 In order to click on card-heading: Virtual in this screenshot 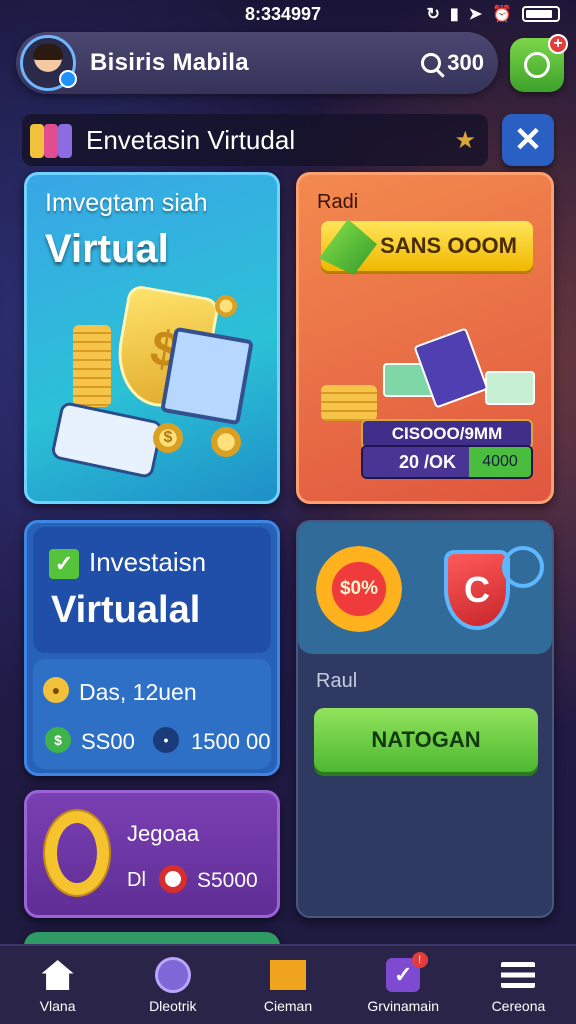, I will do `click(107, 249)`.